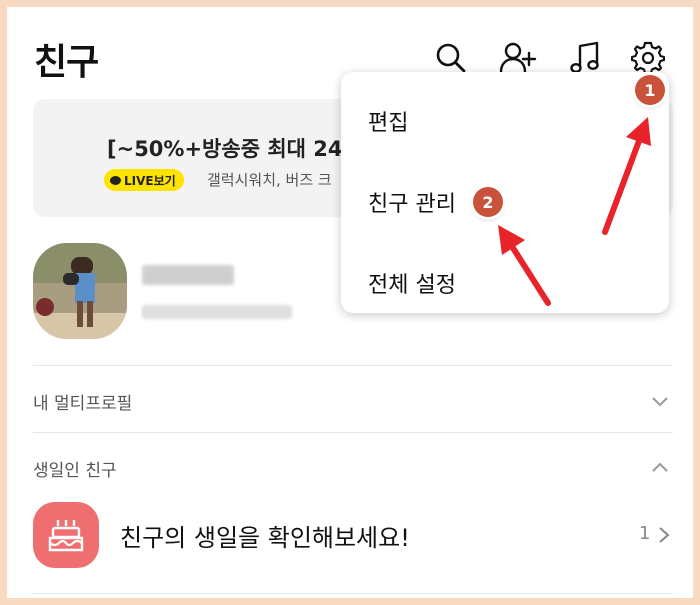 This screenshot has width=700, height=605. I want to click on annotation-badge-1: 1, so click(650, 90).